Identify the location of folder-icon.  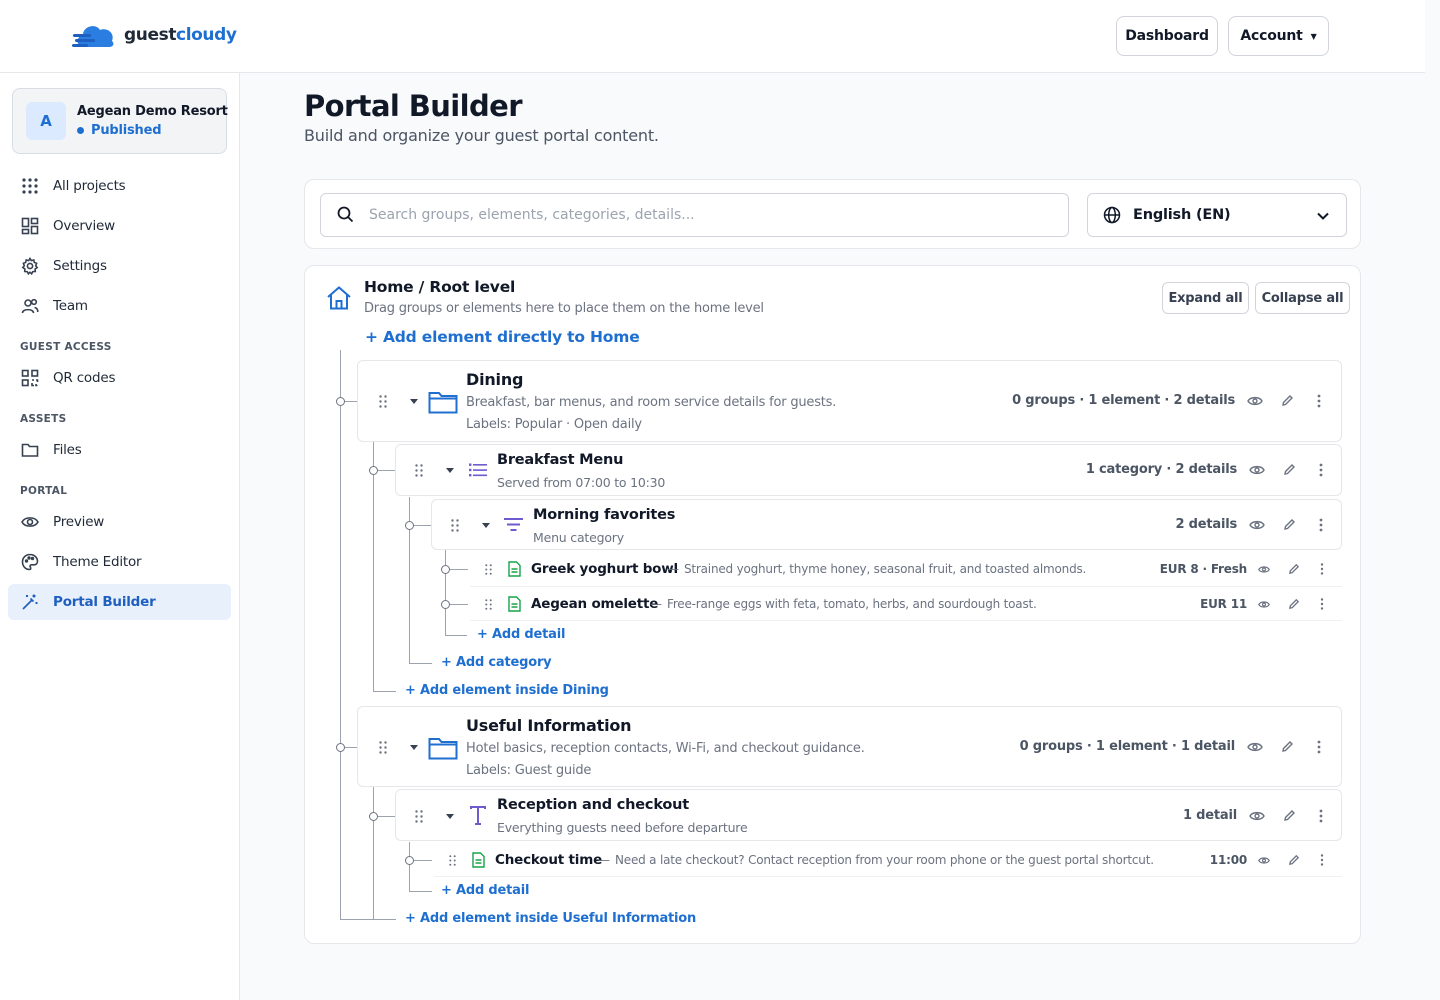
(443, 402).